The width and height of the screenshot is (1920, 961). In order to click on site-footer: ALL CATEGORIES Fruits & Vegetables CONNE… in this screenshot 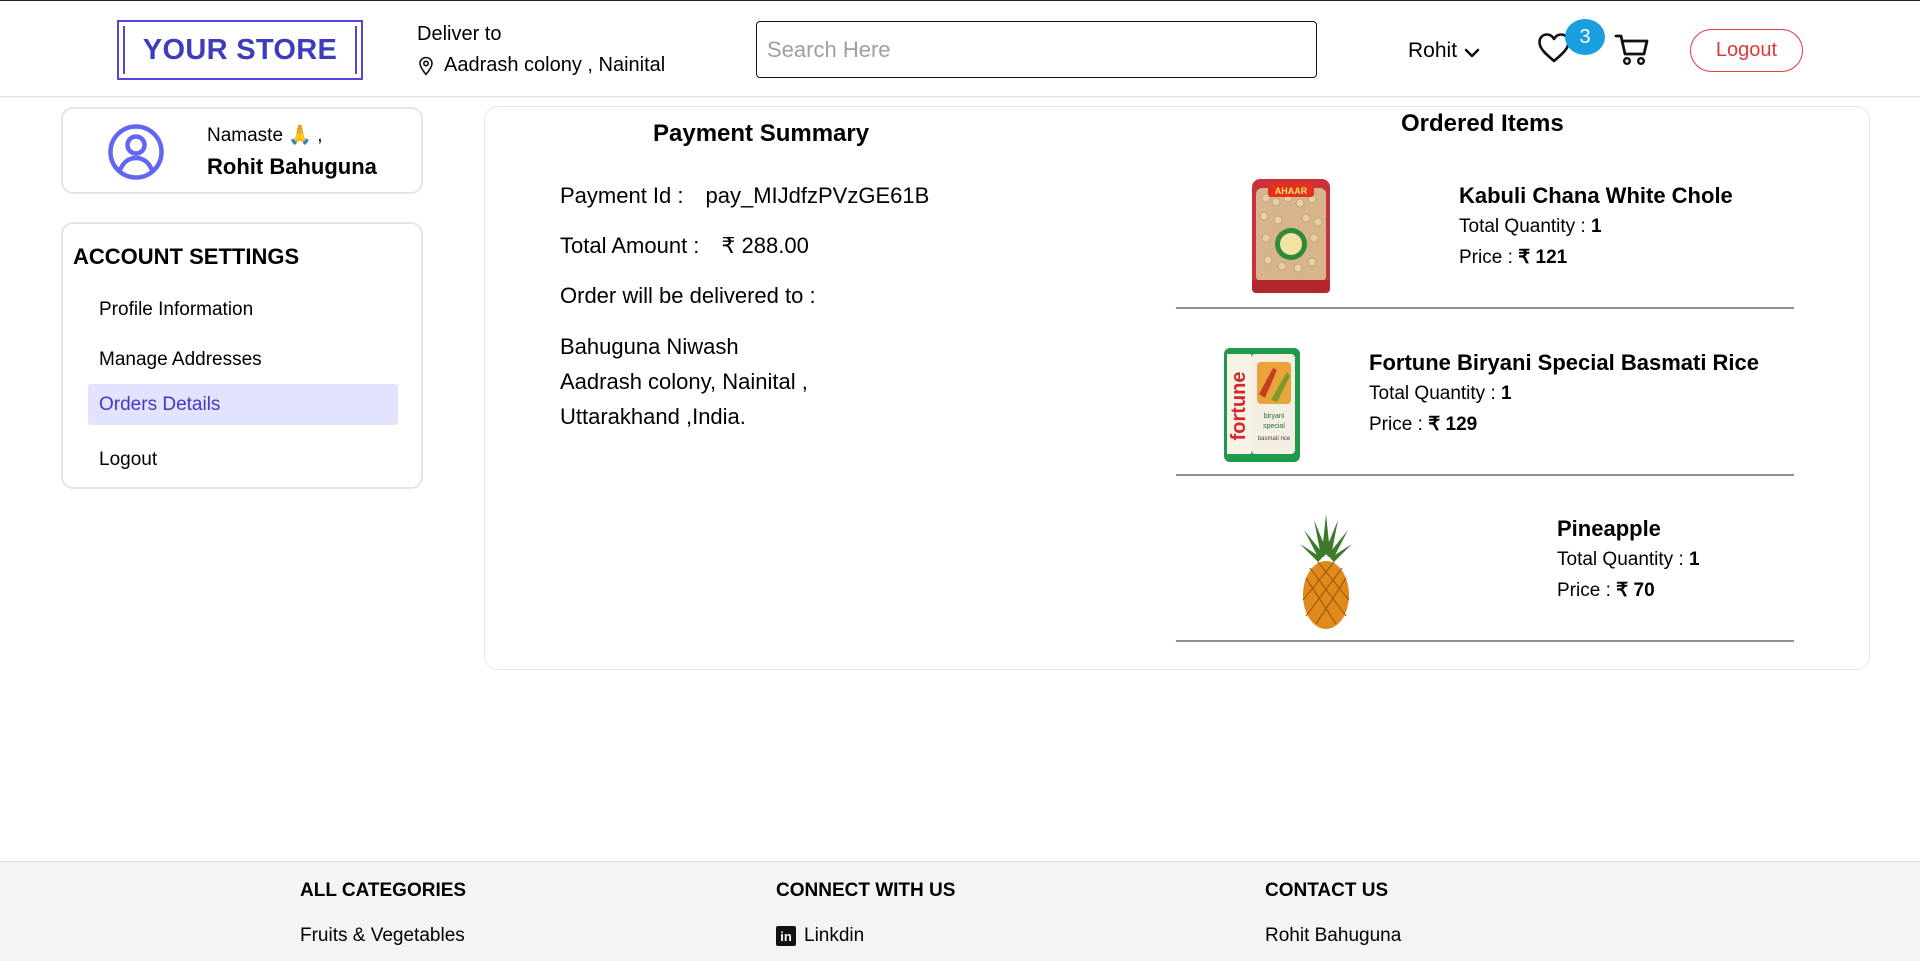, I will do `click(960, 911)`.